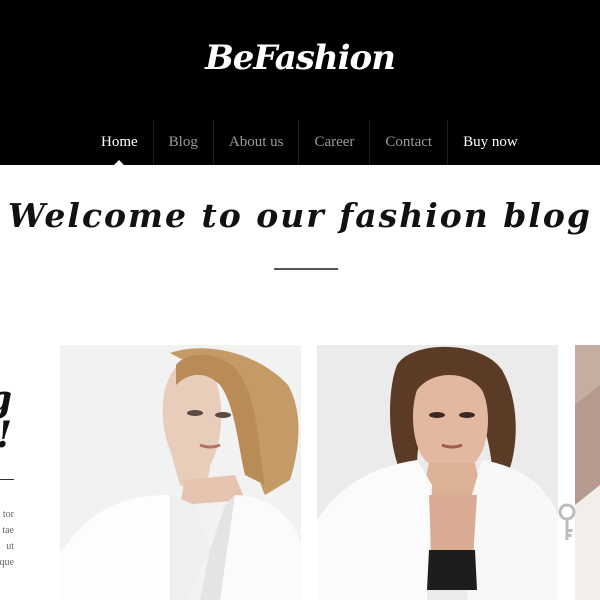 This screenshot has height=600, width=600. Describe the element at coordinates (257, 142) in the screenshot. I see `nav-about-us: About us` at that location.